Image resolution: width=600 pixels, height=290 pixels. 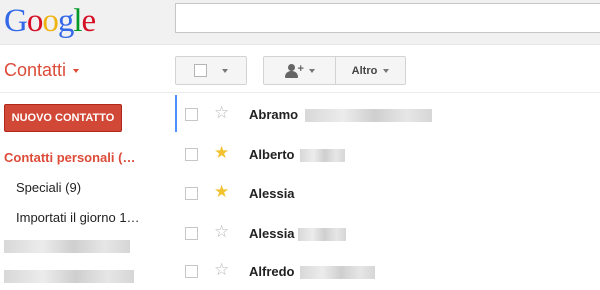 What do you see at coordinates (274, 114) in the screenshot?
I see `contact-name: Abramo` at bounding box center [274, 114].